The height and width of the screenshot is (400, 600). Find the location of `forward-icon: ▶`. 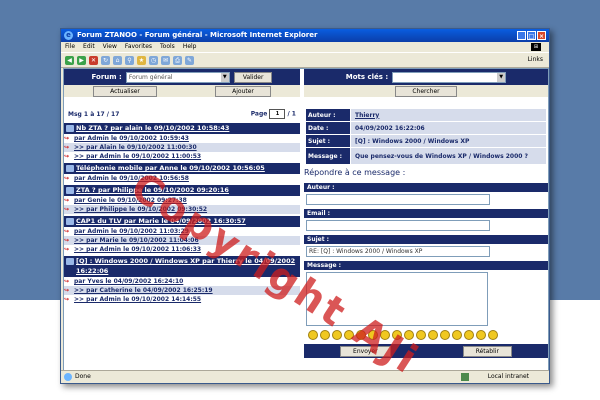

forward-icon: ▶ is located at coordinates (81, 60).